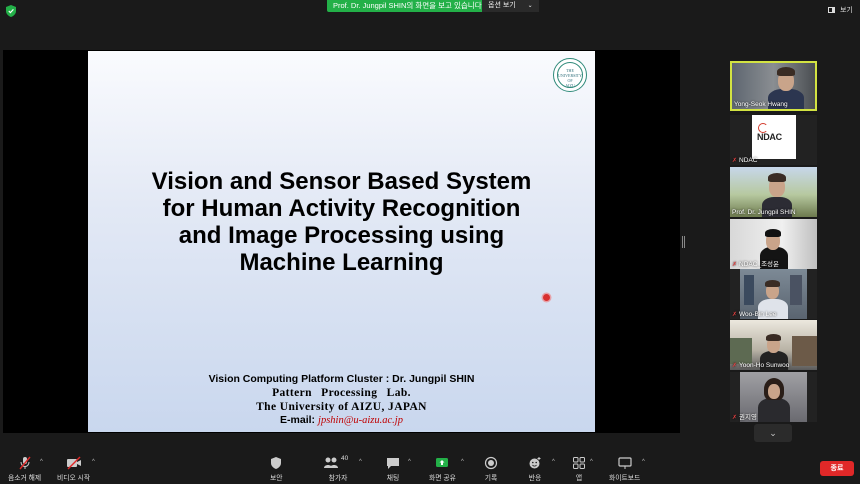  What do you see at coordinates (360, 462) in the screenshot?
I see `participants-options-caret: ^` at bounding box center [360, 462].